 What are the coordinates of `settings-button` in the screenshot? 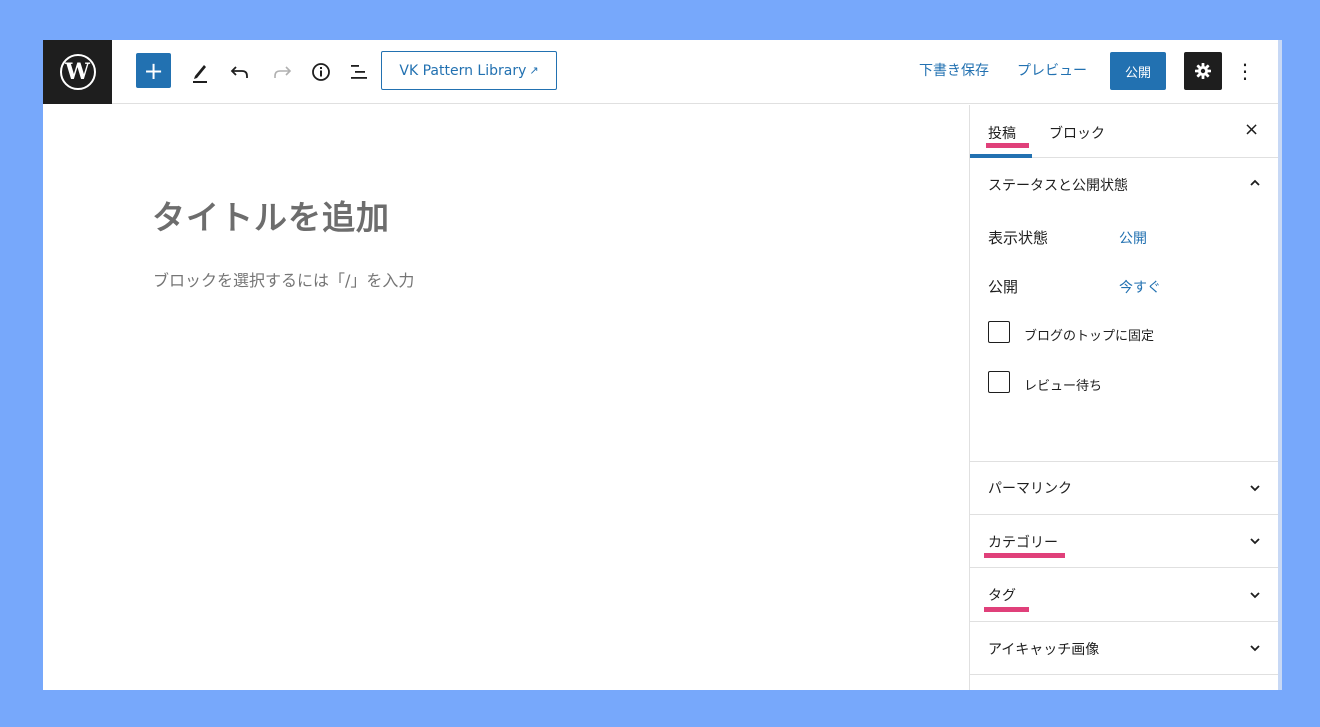 It's located at (1203, 71).